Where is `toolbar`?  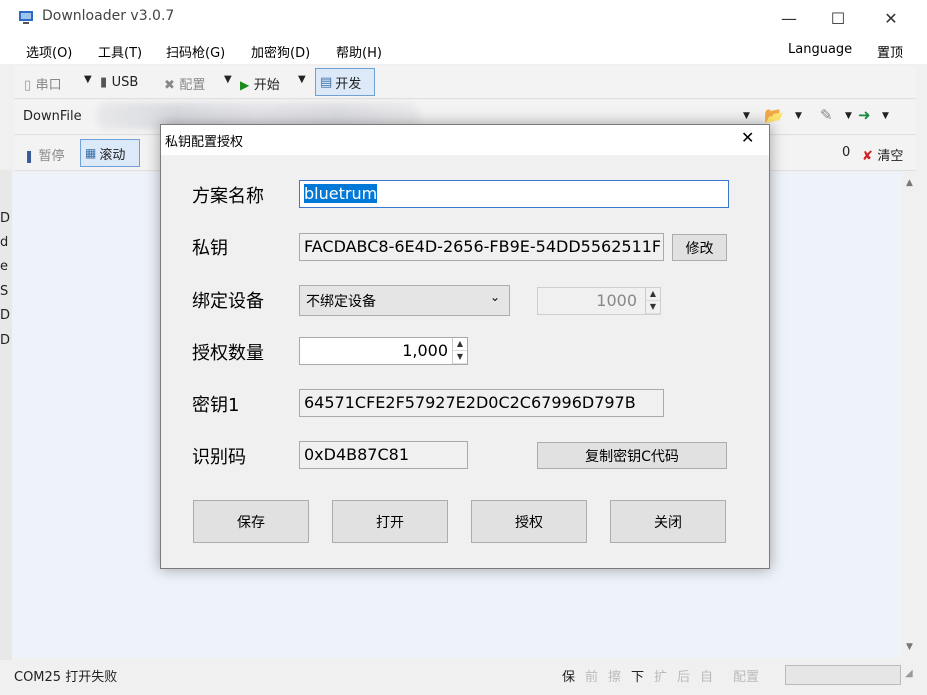
toolbar is located at coordinates (465, 82).